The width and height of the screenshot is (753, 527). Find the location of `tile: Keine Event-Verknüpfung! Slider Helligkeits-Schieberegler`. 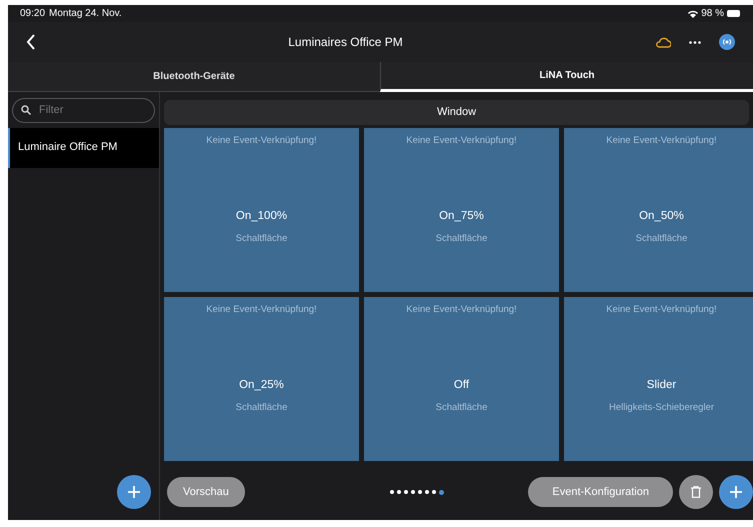

tile: Keine Event-Verknüpfung! Slider Helligkeits-Schieberegler is located at coordinates (658, 379).